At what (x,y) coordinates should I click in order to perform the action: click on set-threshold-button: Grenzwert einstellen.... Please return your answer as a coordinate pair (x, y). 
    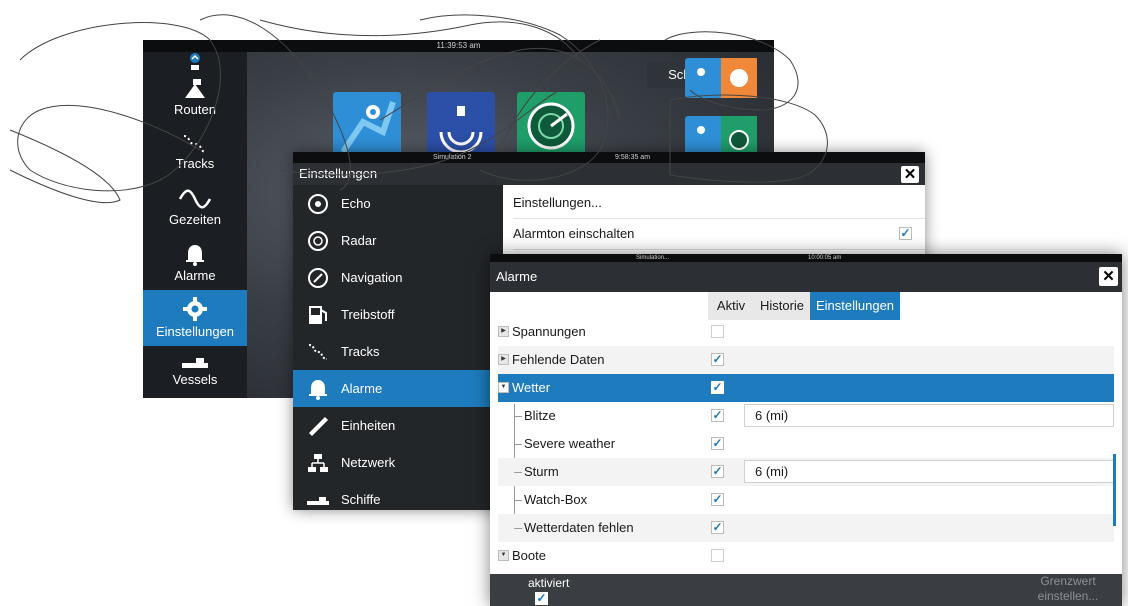
    Looking at the image, I should click on (1068, 589).